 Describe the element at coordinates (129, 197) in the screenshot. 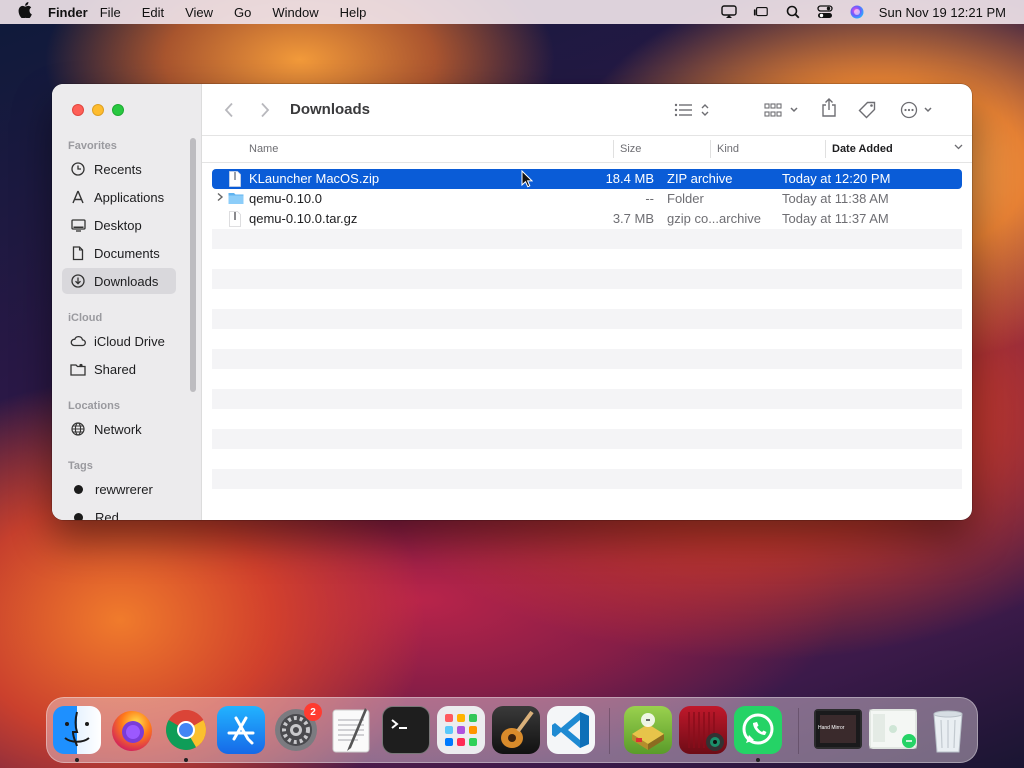

I see `sidebar-item-label: Applications` at that location.